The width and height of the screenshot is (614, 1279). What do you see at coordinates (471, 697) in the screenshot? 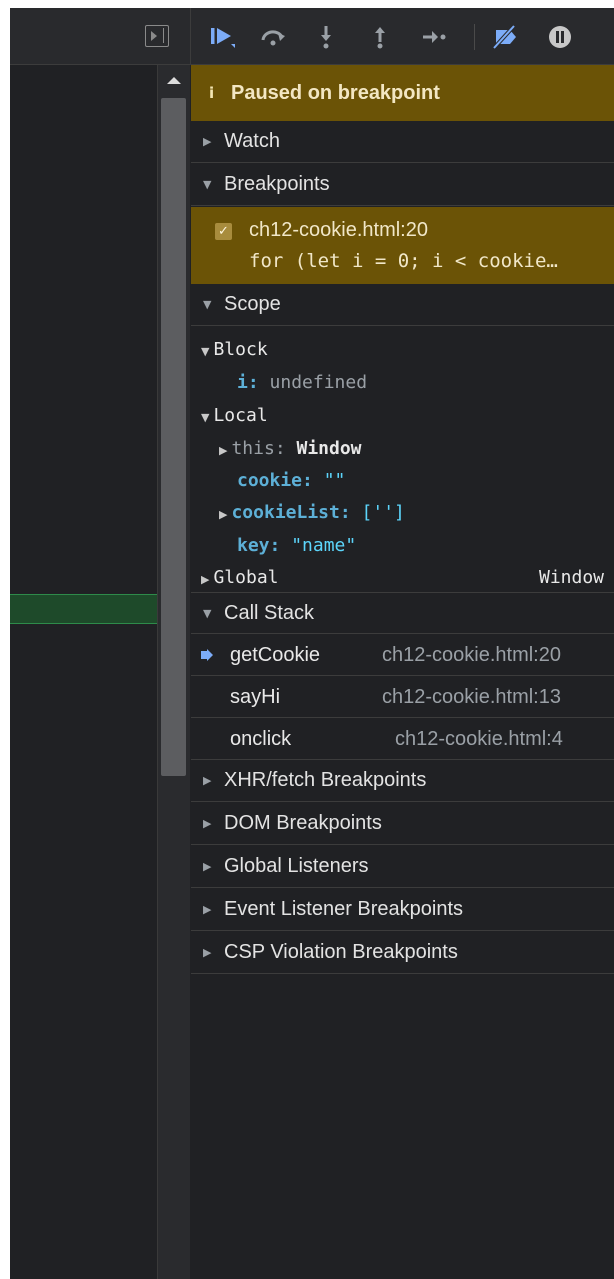
I see `call-frame-location: ch12-cookie.html:13` at bounding box center [471, 697].